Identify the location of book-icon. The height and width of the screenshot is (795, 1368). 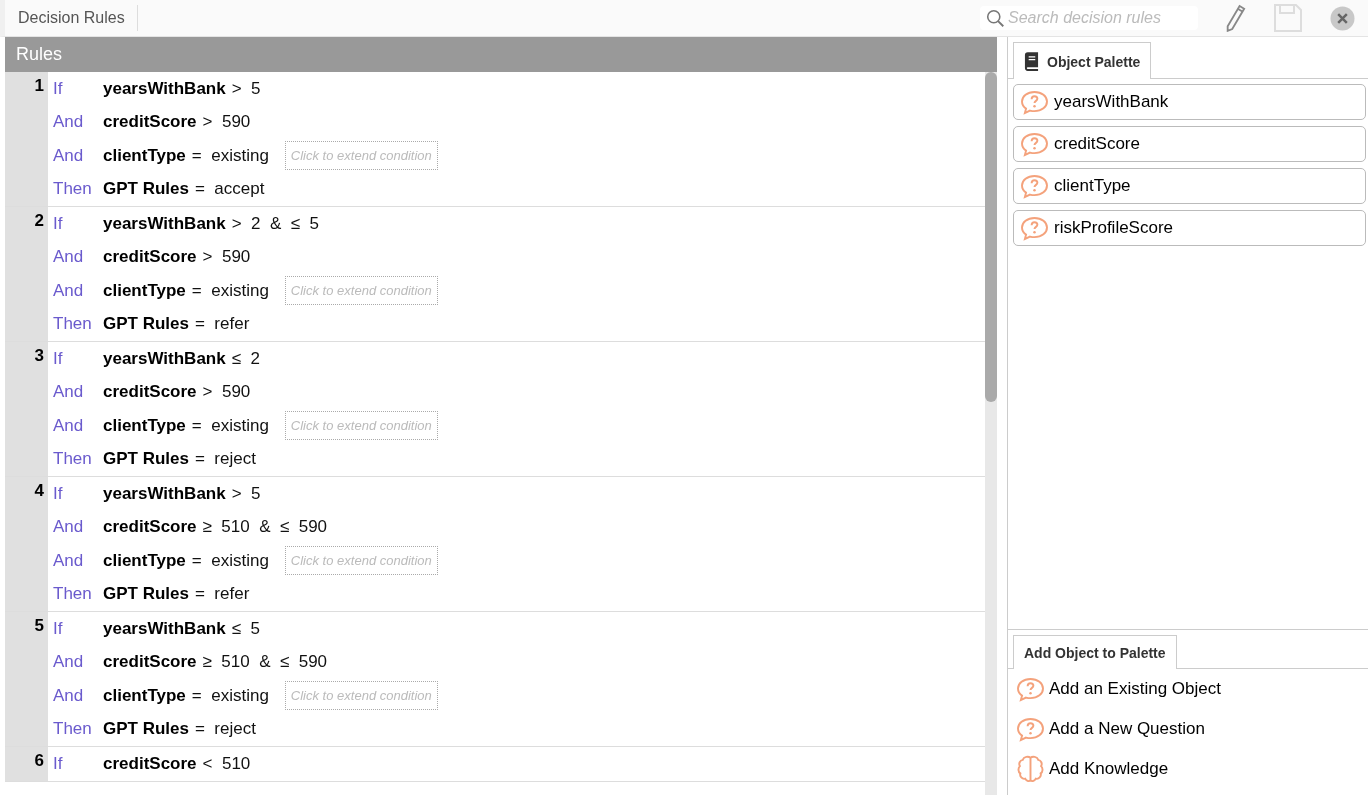
(1031, 61).